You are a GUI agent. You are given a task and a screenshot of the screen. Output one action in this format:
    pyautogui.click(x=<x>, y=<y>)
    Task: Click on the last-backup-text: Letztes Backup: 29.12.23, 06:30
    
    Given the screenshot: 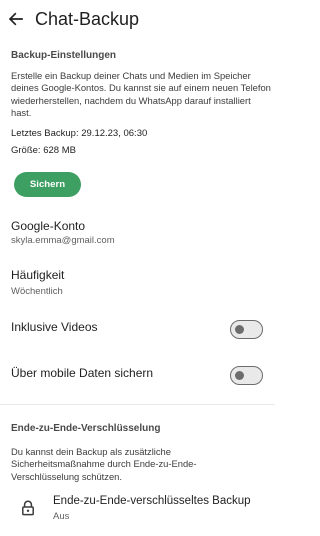 What is the action you would take?
    pyautogui.click(x=79, y=133)
    